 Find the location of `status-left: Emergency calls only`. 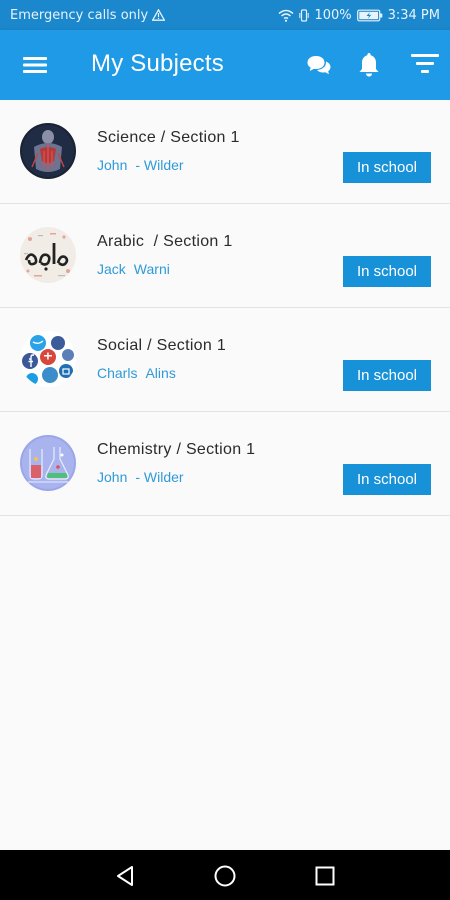

status-left: Emergency calls only is located at coordinates (88, 15).